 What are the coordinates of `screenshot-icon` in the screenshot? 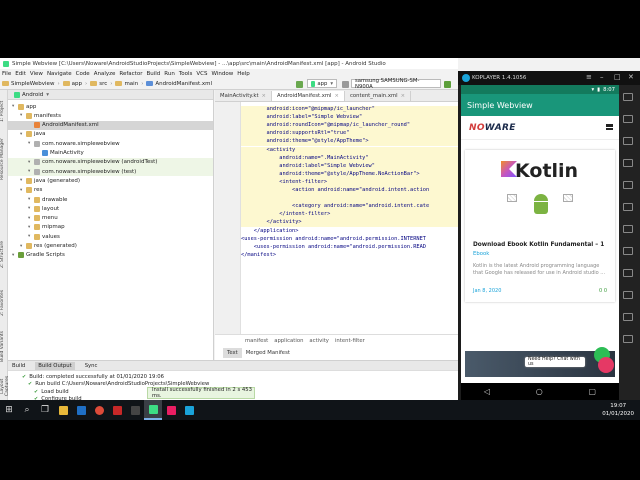 It's located at (628, 119).